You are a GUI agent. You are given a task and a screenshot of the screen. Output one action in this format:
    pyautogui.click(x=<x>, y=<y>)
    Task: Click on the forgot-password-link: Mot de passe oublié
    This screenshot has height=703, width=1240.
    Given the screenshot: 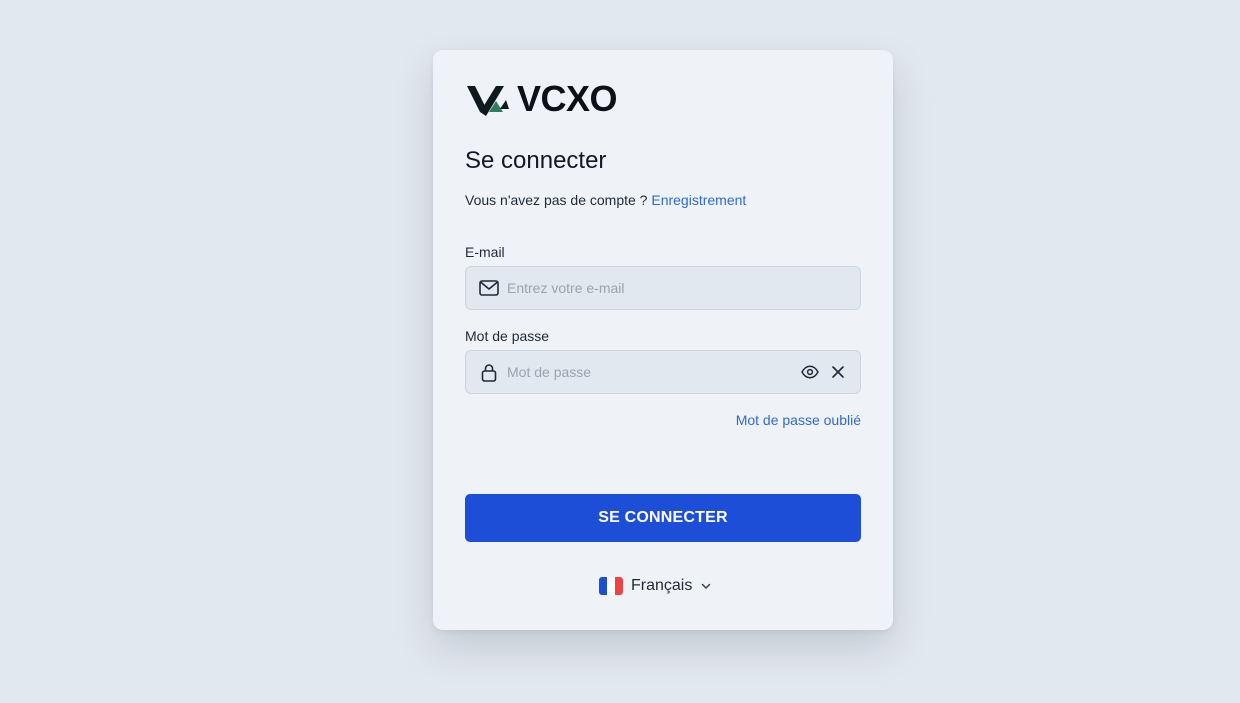 What is the action you would take?
    pyautogui.click(x=798, y=420)
    